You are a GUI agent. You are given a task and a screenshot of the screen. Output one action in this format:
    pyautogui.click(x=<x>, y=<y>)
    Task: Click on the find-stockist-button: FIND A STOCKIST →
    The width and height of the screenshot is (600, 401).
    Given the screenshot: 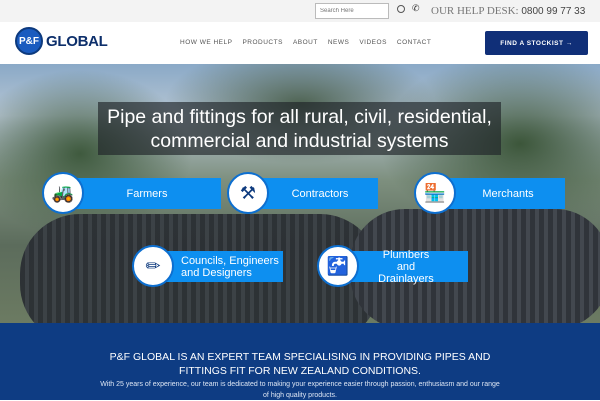 What is the action you would take?
    pyautogui.click(x=536, y=43)
    